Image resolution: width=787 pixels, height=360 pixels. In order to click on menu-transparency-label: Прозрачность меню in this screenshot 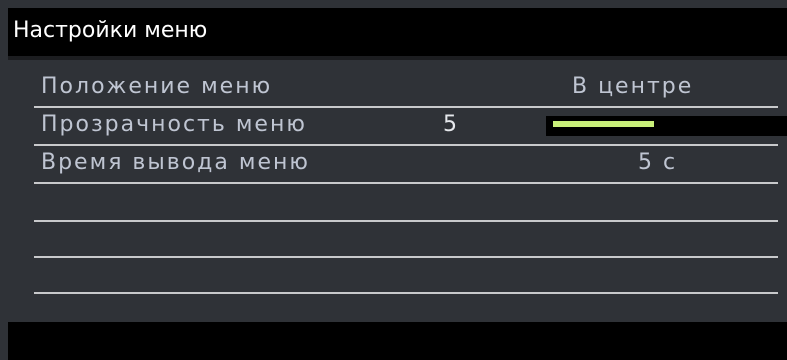, I will do `click(174, 124)`.